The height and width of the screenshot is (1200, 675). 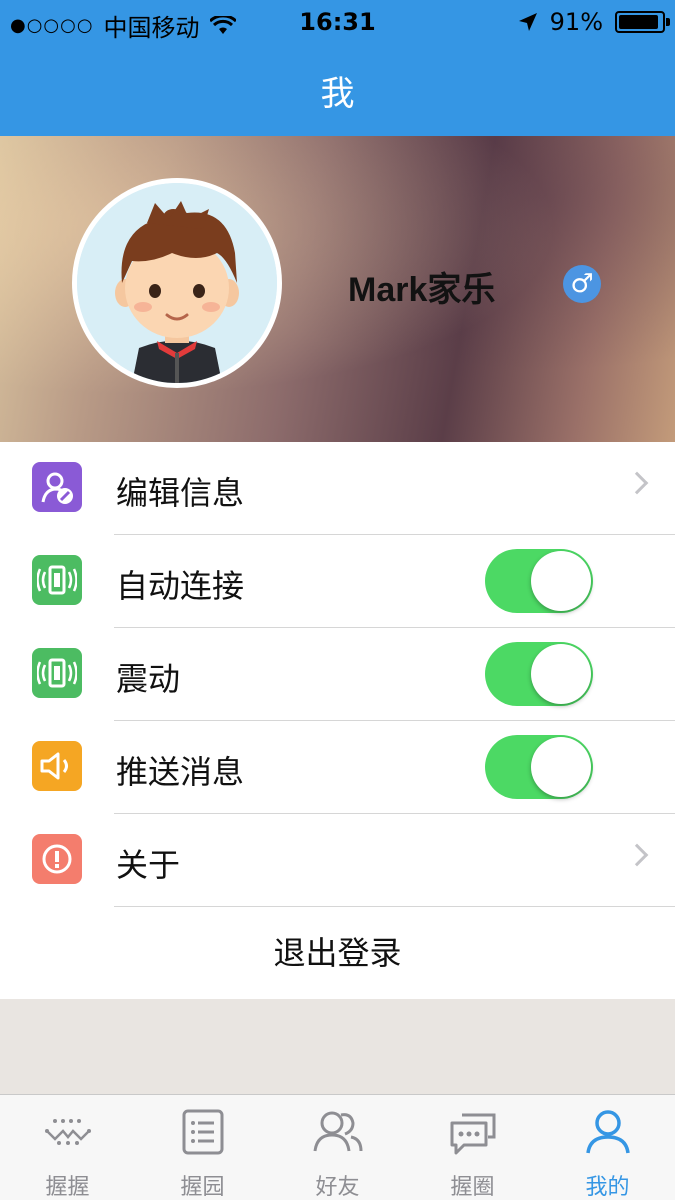 I want to click on tab-bar: 握握 握园 好友 握圈 我的, so click(x=337, y=1147).